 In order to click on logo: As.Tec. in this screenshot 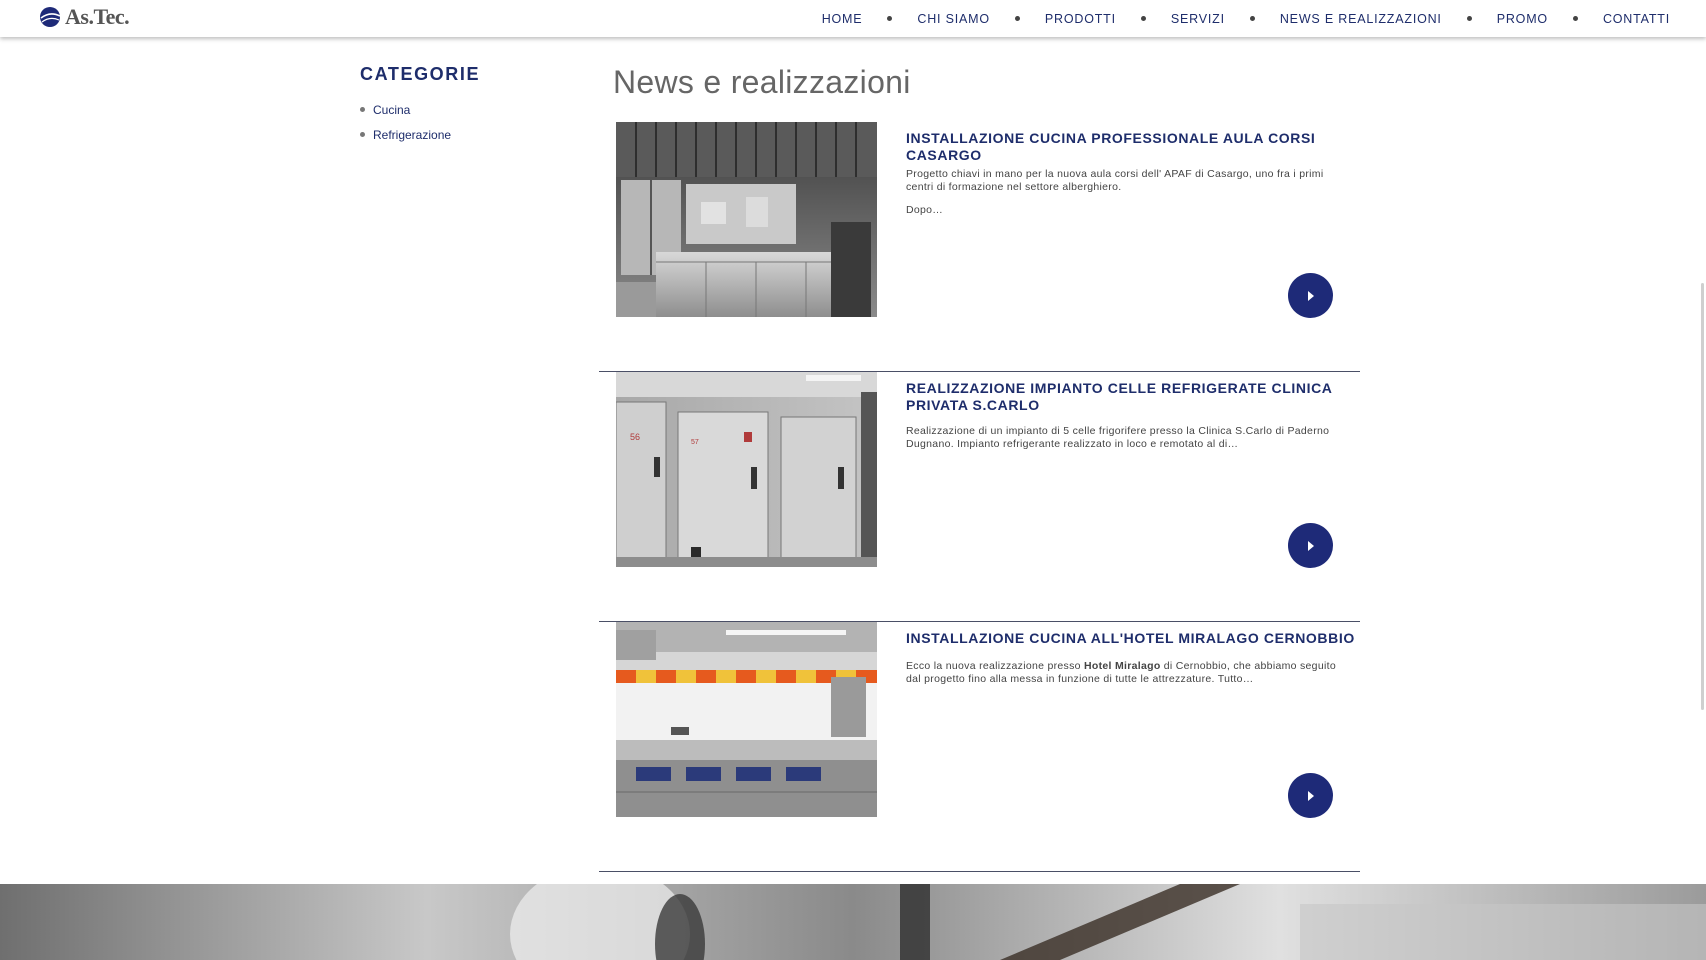, I will do `click(84, 17)`.